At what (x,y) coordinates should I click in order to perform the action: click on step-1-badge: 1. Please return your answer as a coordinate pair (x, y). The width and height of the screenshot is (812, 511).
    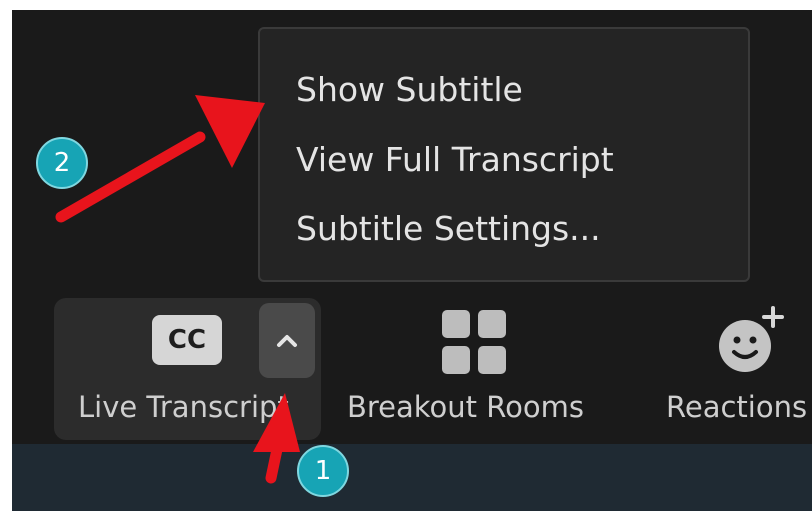
    Looking at the image, I should click on (323, 471).